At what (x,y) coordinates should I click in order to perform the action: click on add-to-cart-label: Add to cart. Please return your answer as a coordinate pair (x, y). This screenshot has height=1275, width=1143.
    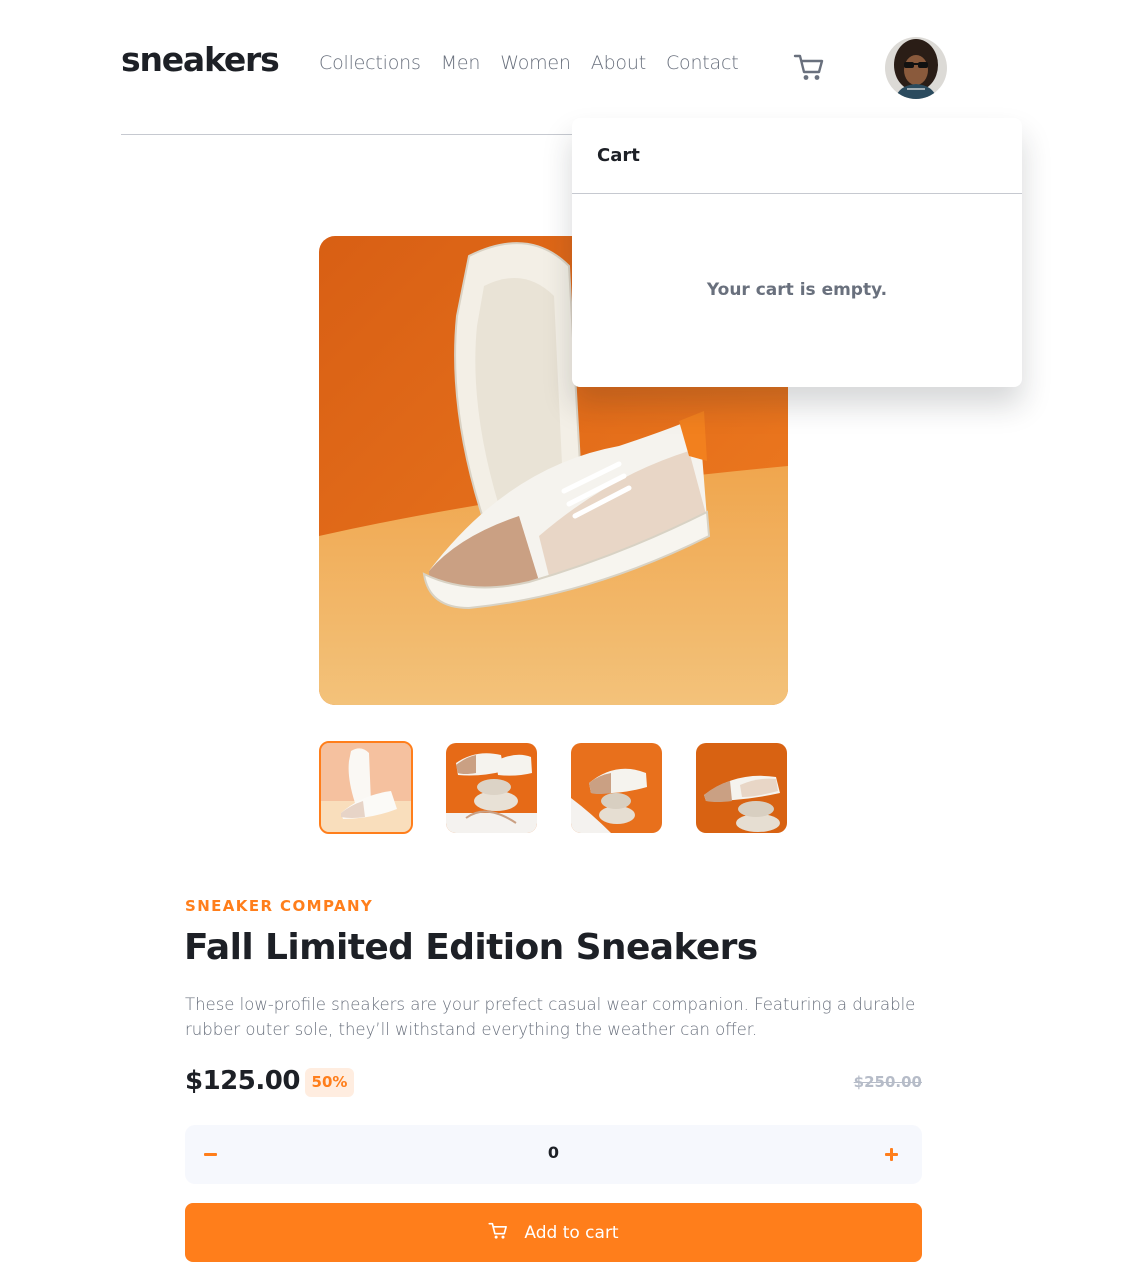
    Looking at the image, I should click on (571, 1232).